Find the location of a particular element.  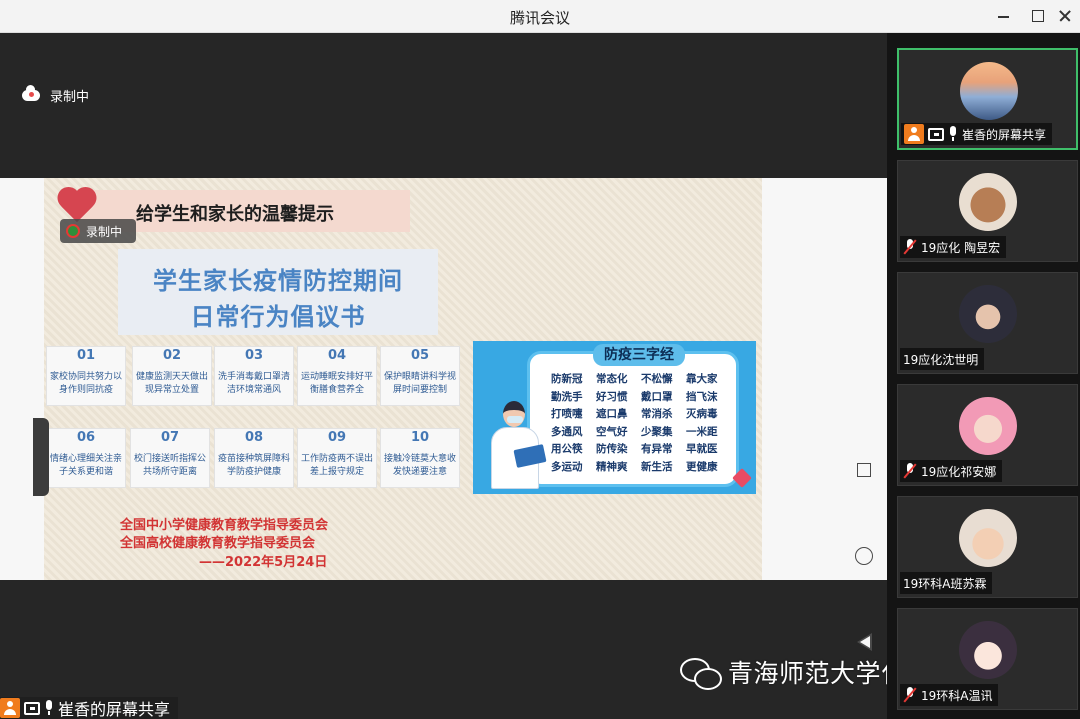

window-title: 腾讯会议 is located at coordinates (539, 18).